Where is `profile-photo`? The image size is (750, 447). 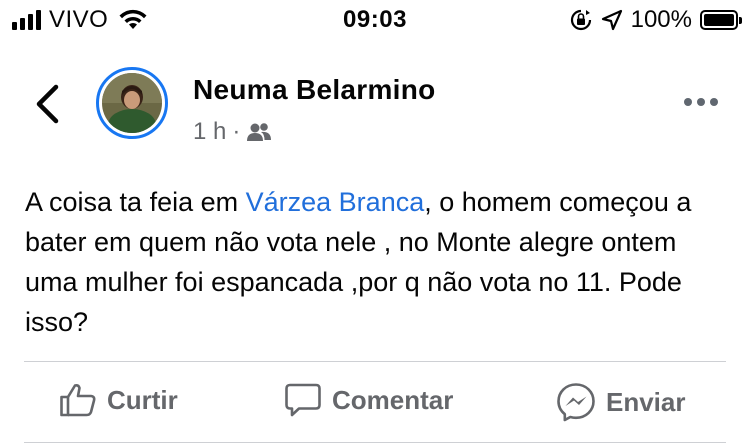
profile-photo is located at coordinates (132, 103).